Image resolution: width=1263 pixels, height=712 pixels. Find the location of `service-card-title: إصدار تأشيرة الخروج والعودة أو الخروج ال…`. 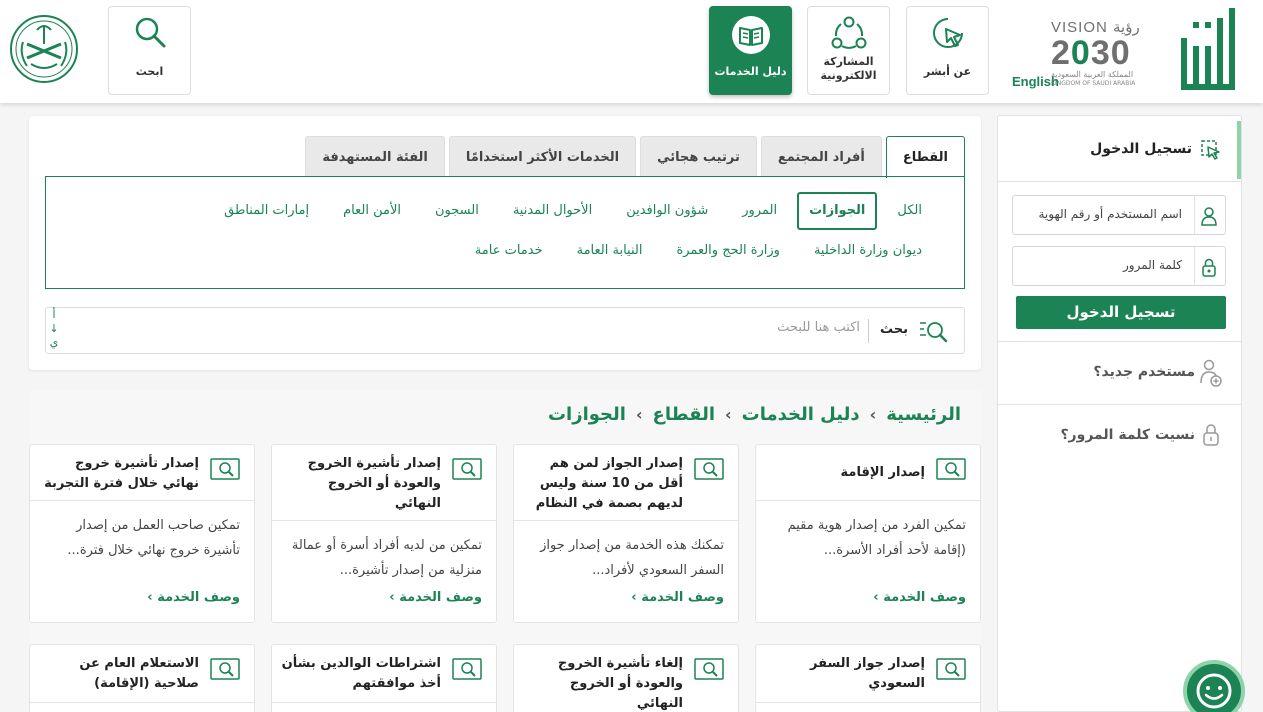

service-card-title: إصدار تأشيرة الخروج والعودة أو الخروج ال… is located at coordinates (374, 483).